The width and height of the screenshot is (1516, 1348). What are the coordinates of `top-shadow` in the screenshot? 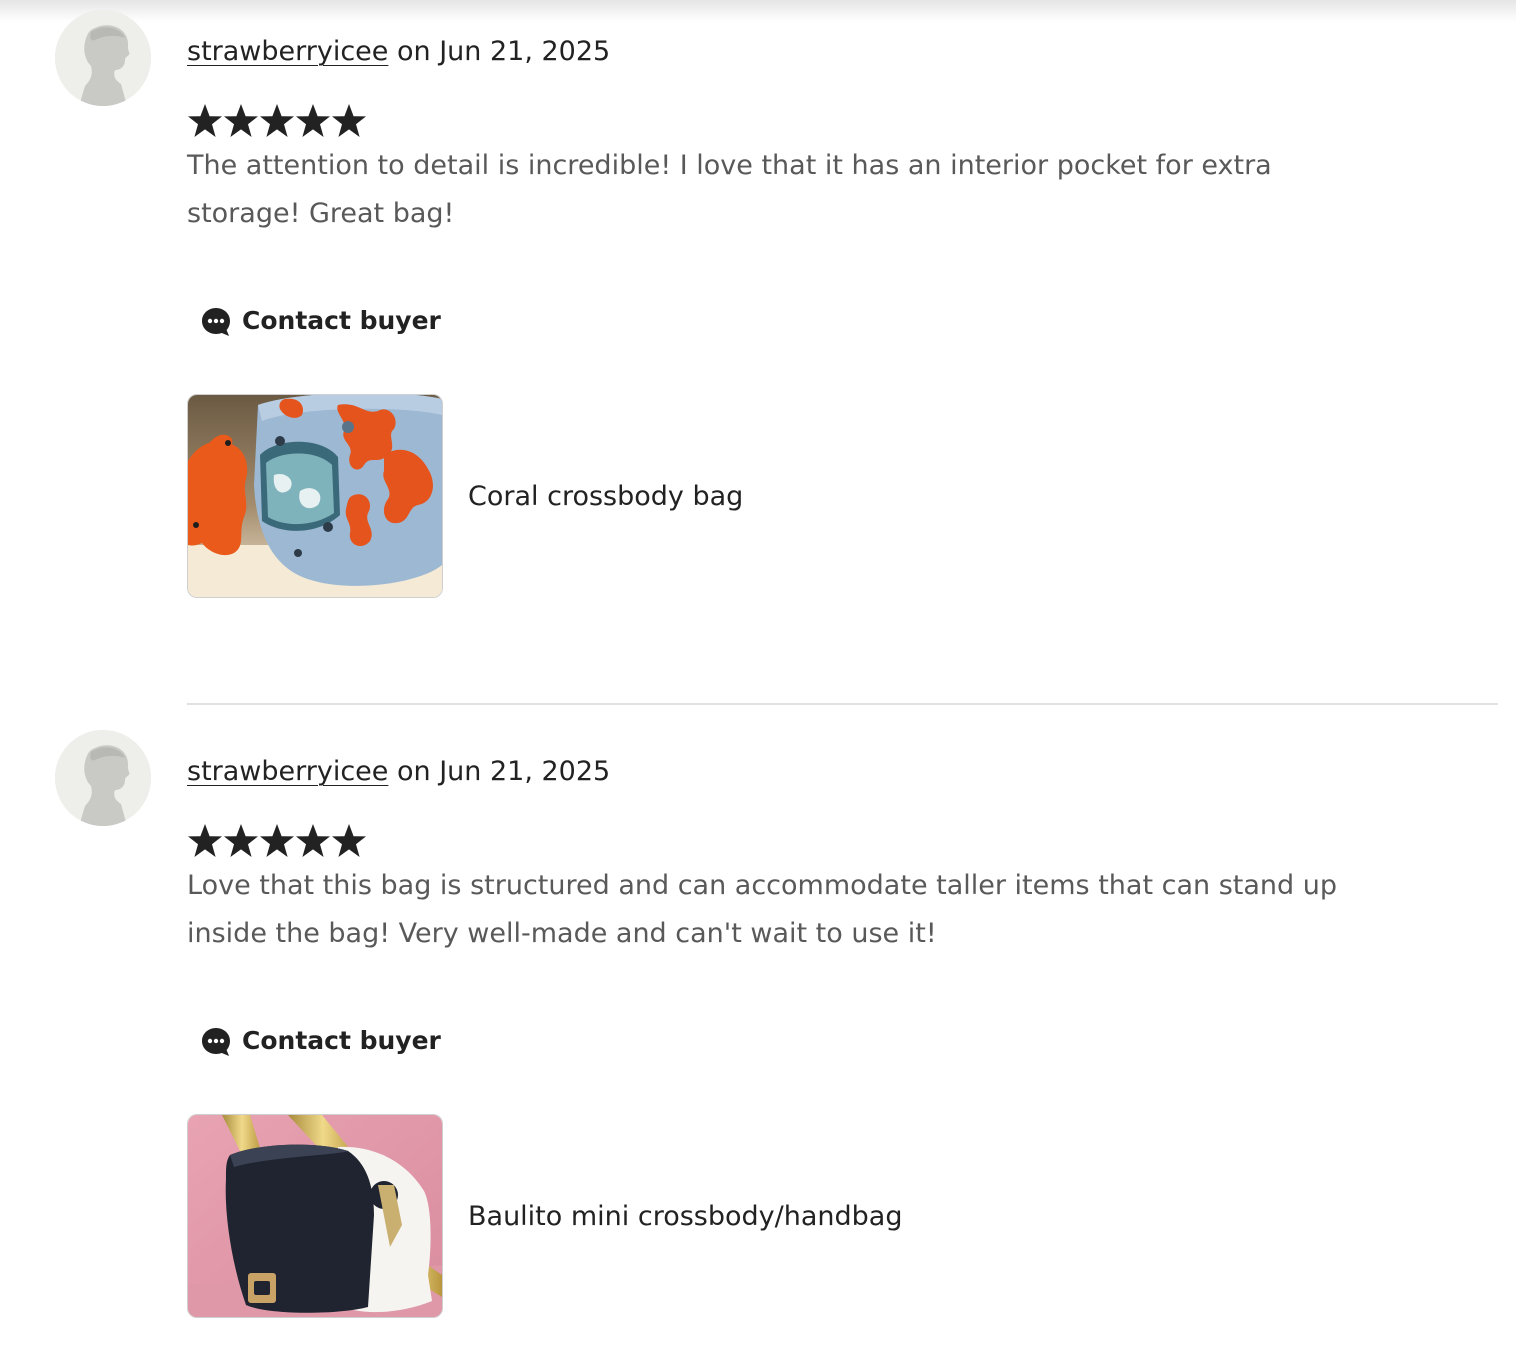 It's located at (758, 11).